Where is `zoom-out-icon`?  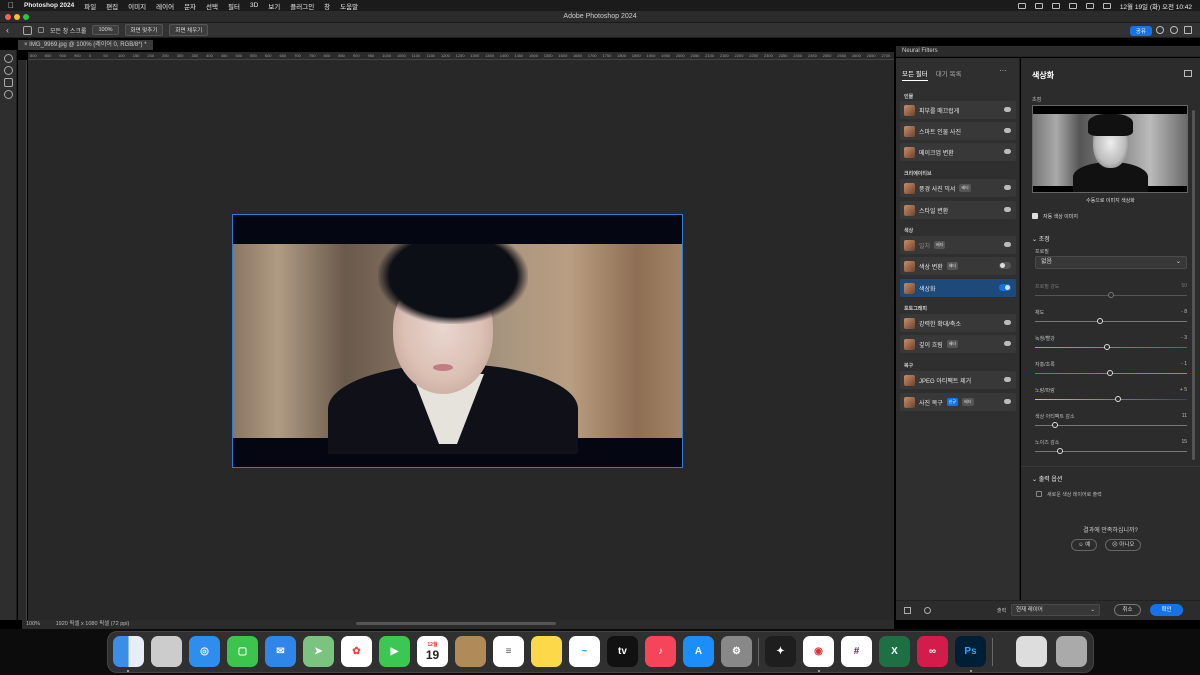
zoom-out-icon is located at coordinates (8, 70).